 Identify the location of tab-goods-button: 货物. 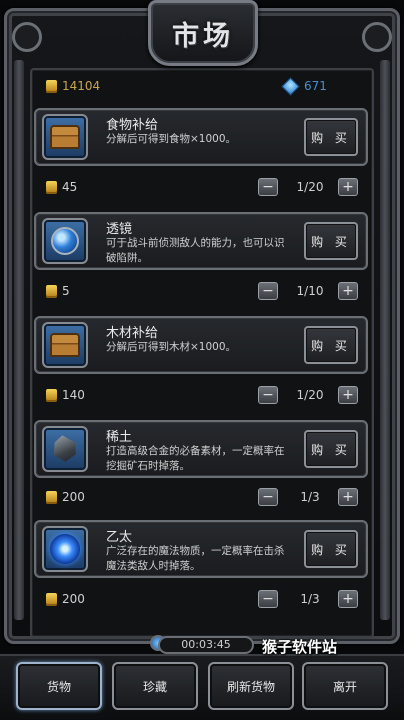
(59, 686).